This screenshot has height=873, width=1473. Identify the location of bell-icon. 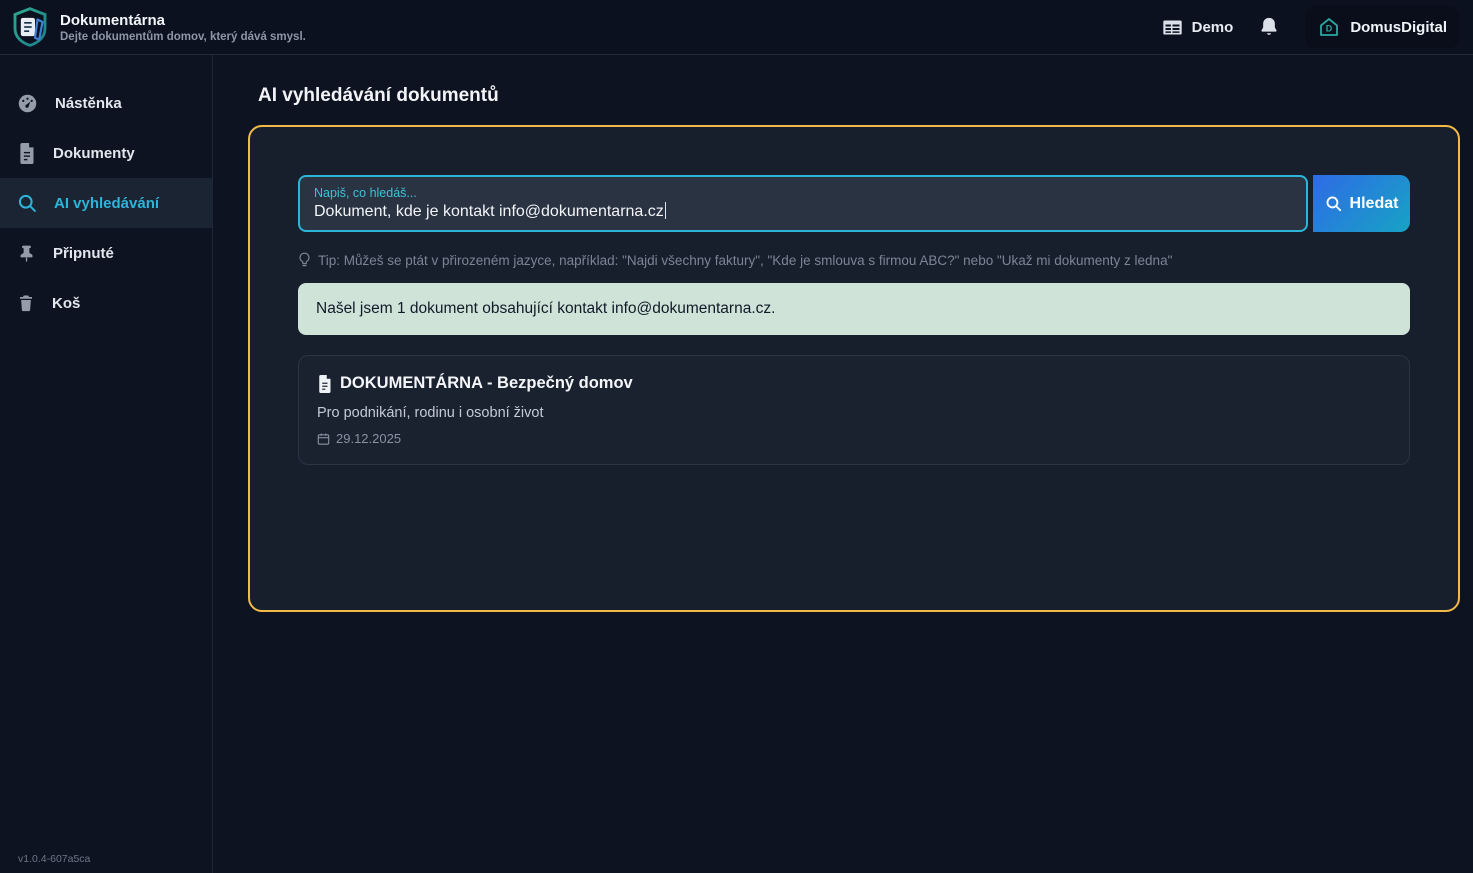
(1269, 27).